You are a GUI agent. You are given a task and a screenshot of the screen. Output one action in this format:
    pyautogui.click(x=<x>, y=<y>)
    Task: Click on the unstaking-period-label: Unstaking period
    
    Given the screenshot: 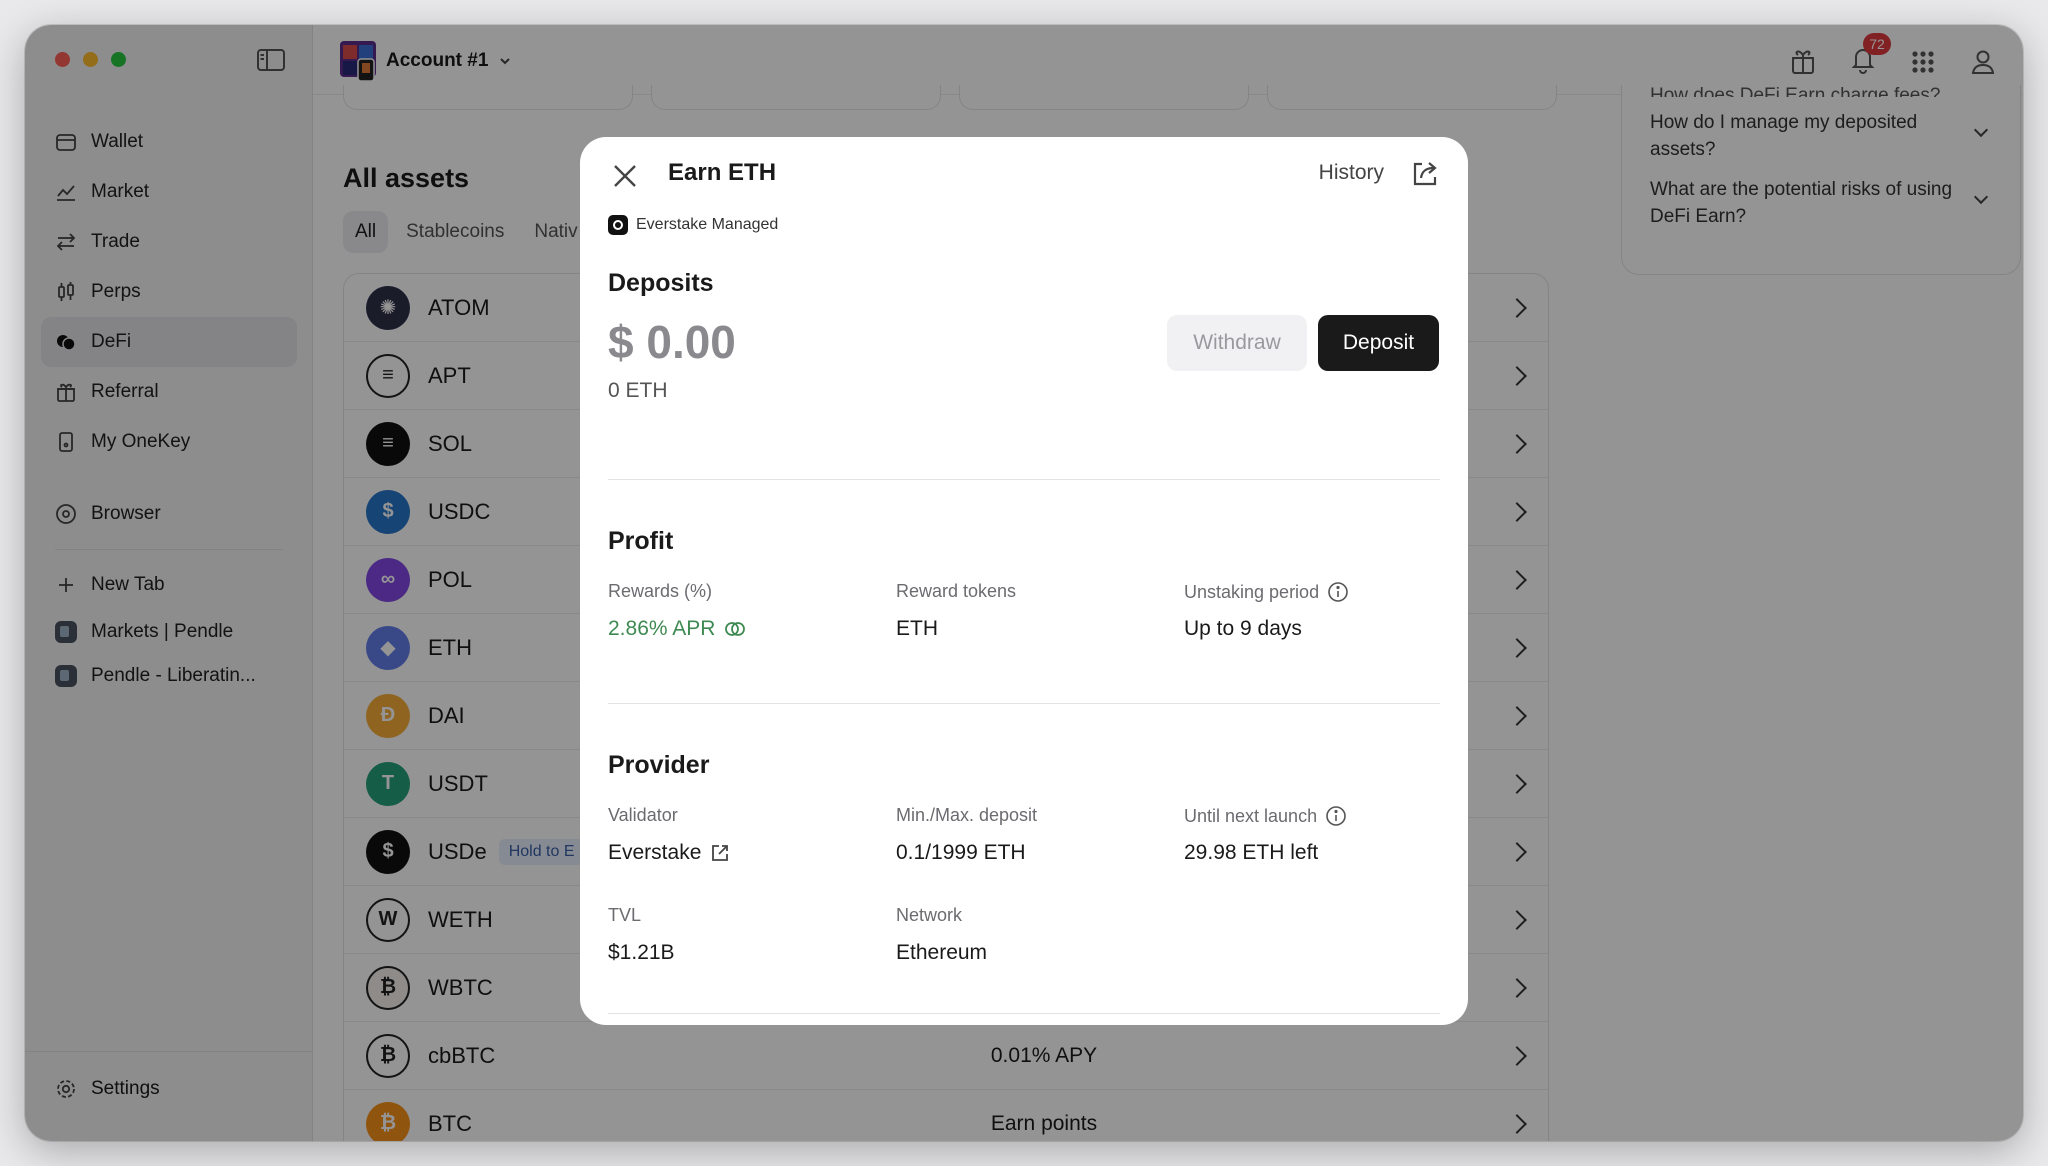 What is the action you would take?
    pyautogui.click(x=1266, y=592)
    